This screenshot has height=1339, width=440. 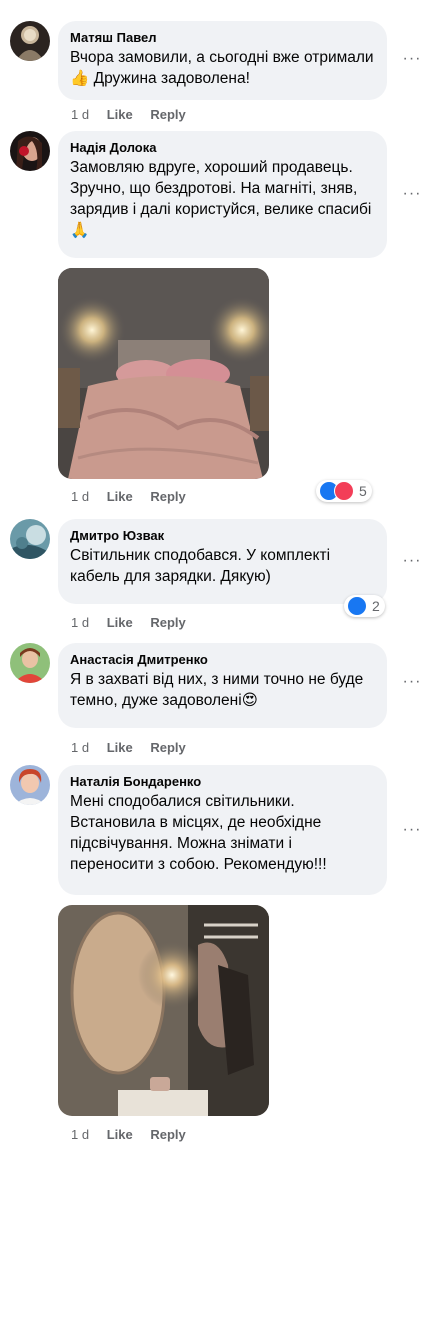 What do you see at coordinates (363, 491) in the screenshot?
I see `reaction-count: 5` at bounding box center [363, 491].